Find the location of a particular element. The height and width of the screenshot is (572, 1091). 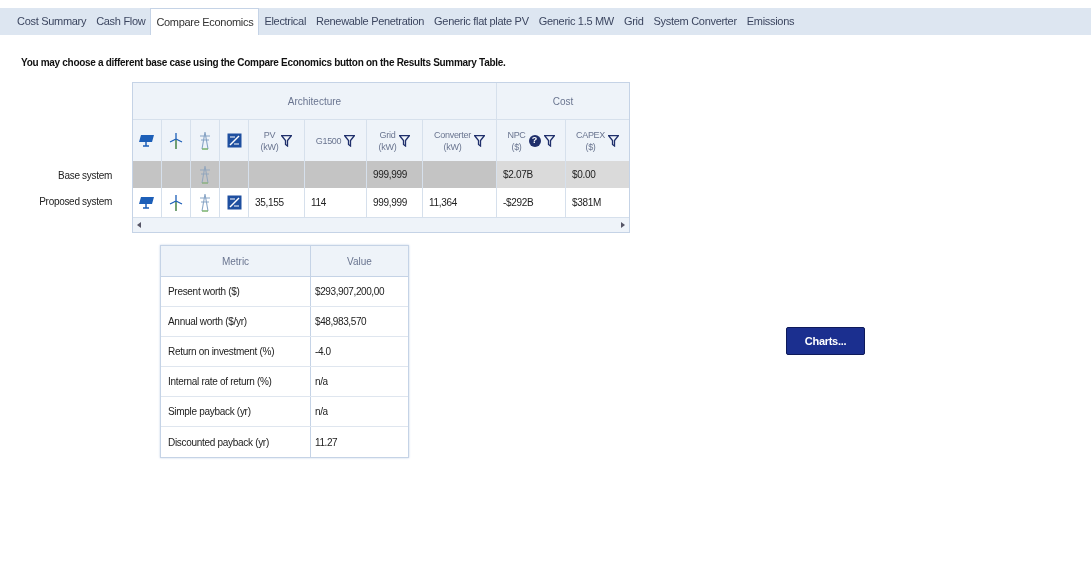

tab: Emissions is located at coordinates (770, 21).